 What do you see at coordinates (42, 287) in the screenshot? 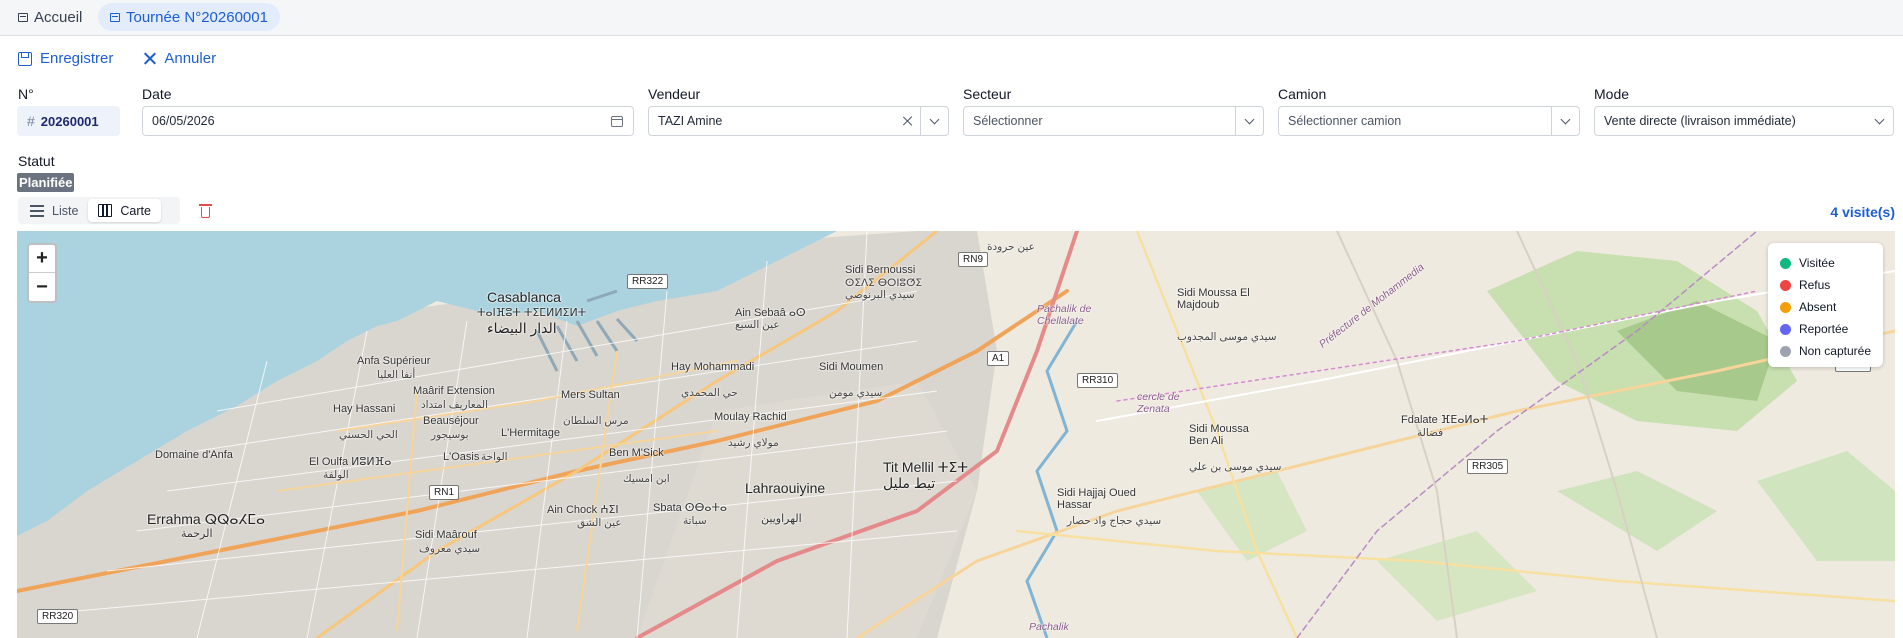
I see `zoom-out-button: −` at bounding box center [42, 287].